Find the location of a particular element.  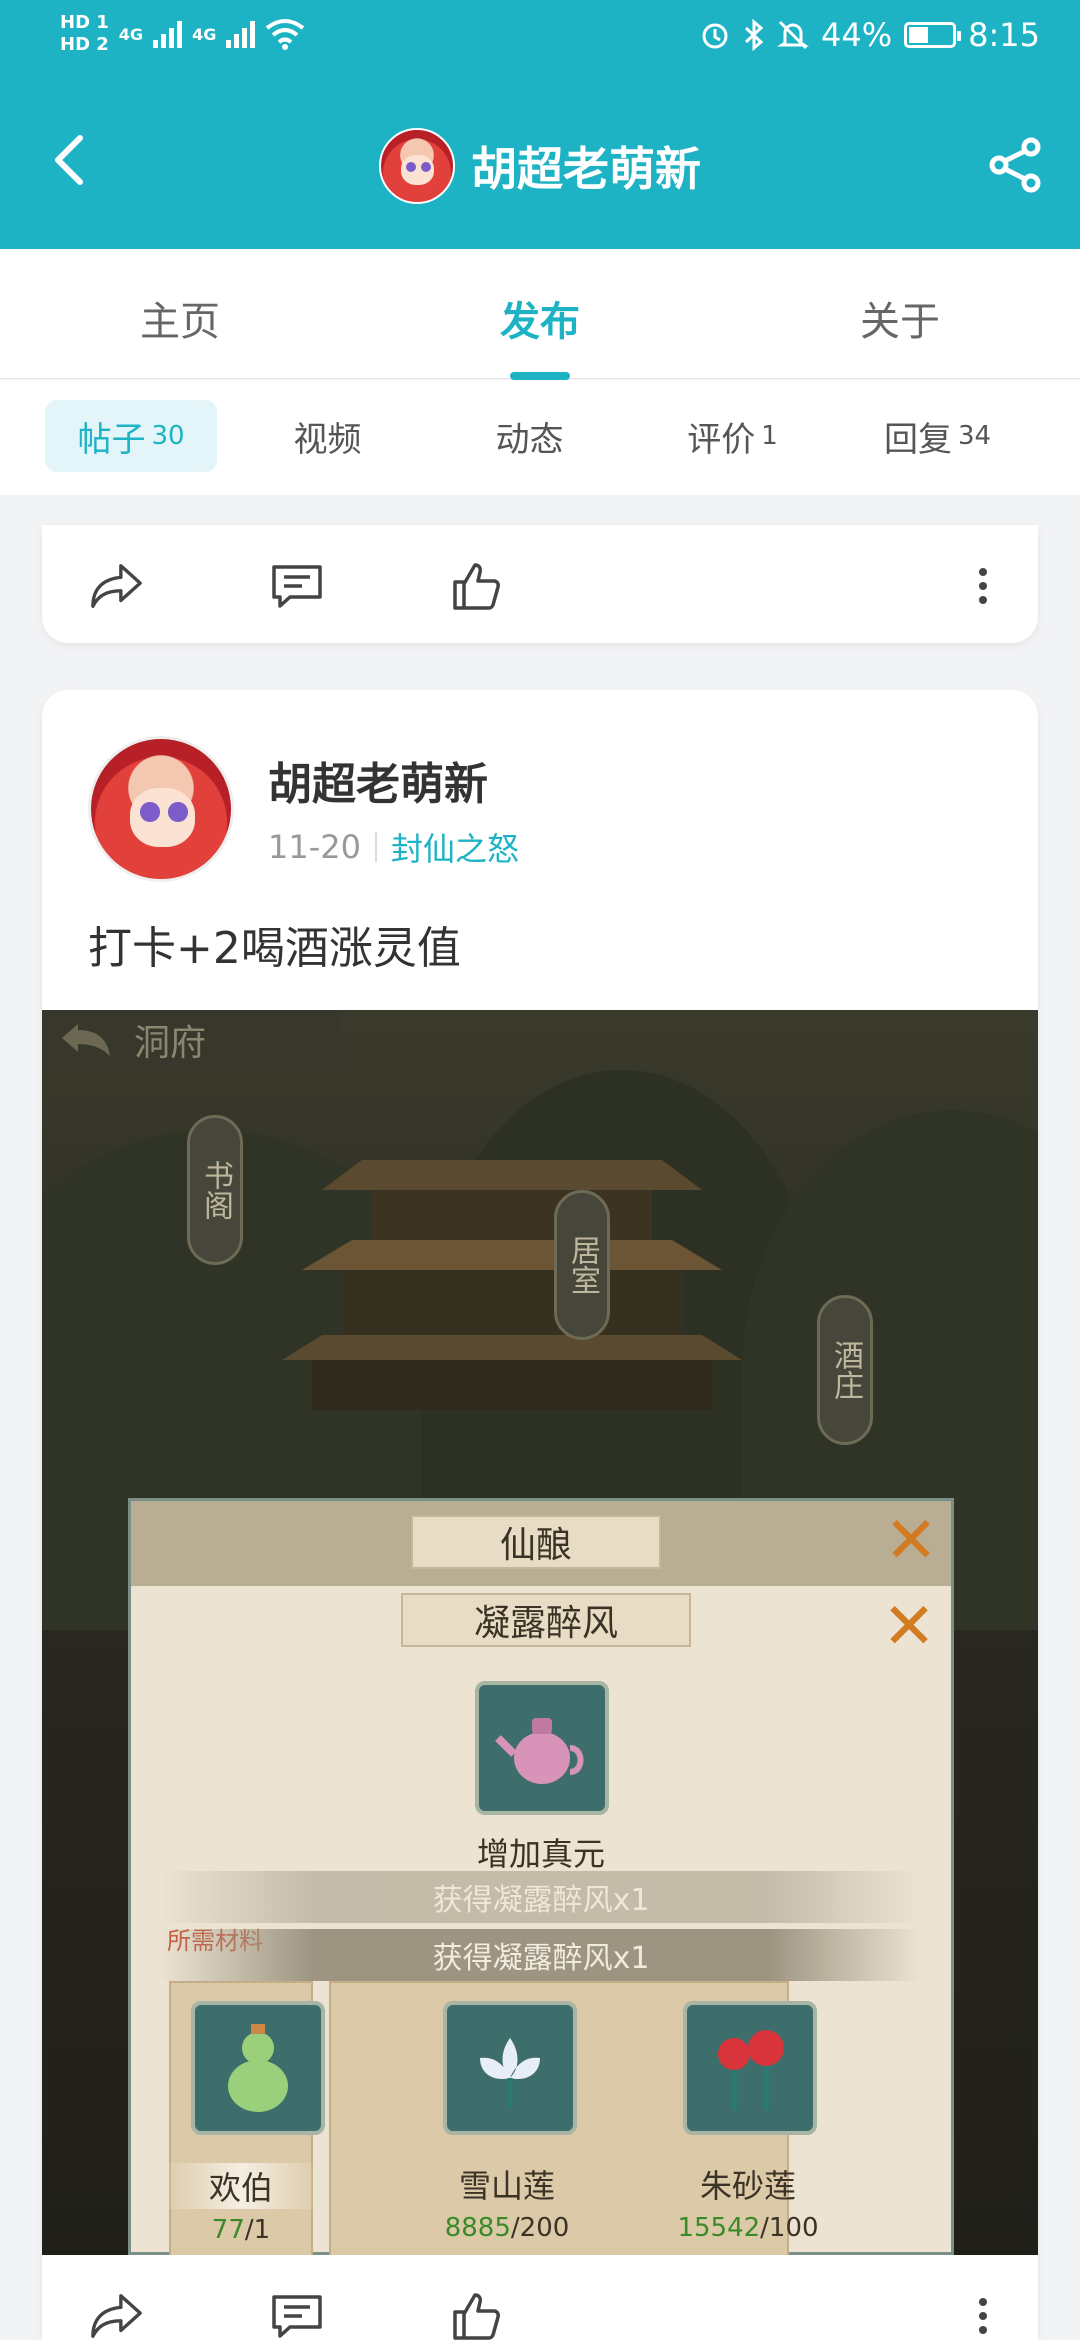

main-tabs: 主页 发布 关于 is located at coordinates (540, 314).